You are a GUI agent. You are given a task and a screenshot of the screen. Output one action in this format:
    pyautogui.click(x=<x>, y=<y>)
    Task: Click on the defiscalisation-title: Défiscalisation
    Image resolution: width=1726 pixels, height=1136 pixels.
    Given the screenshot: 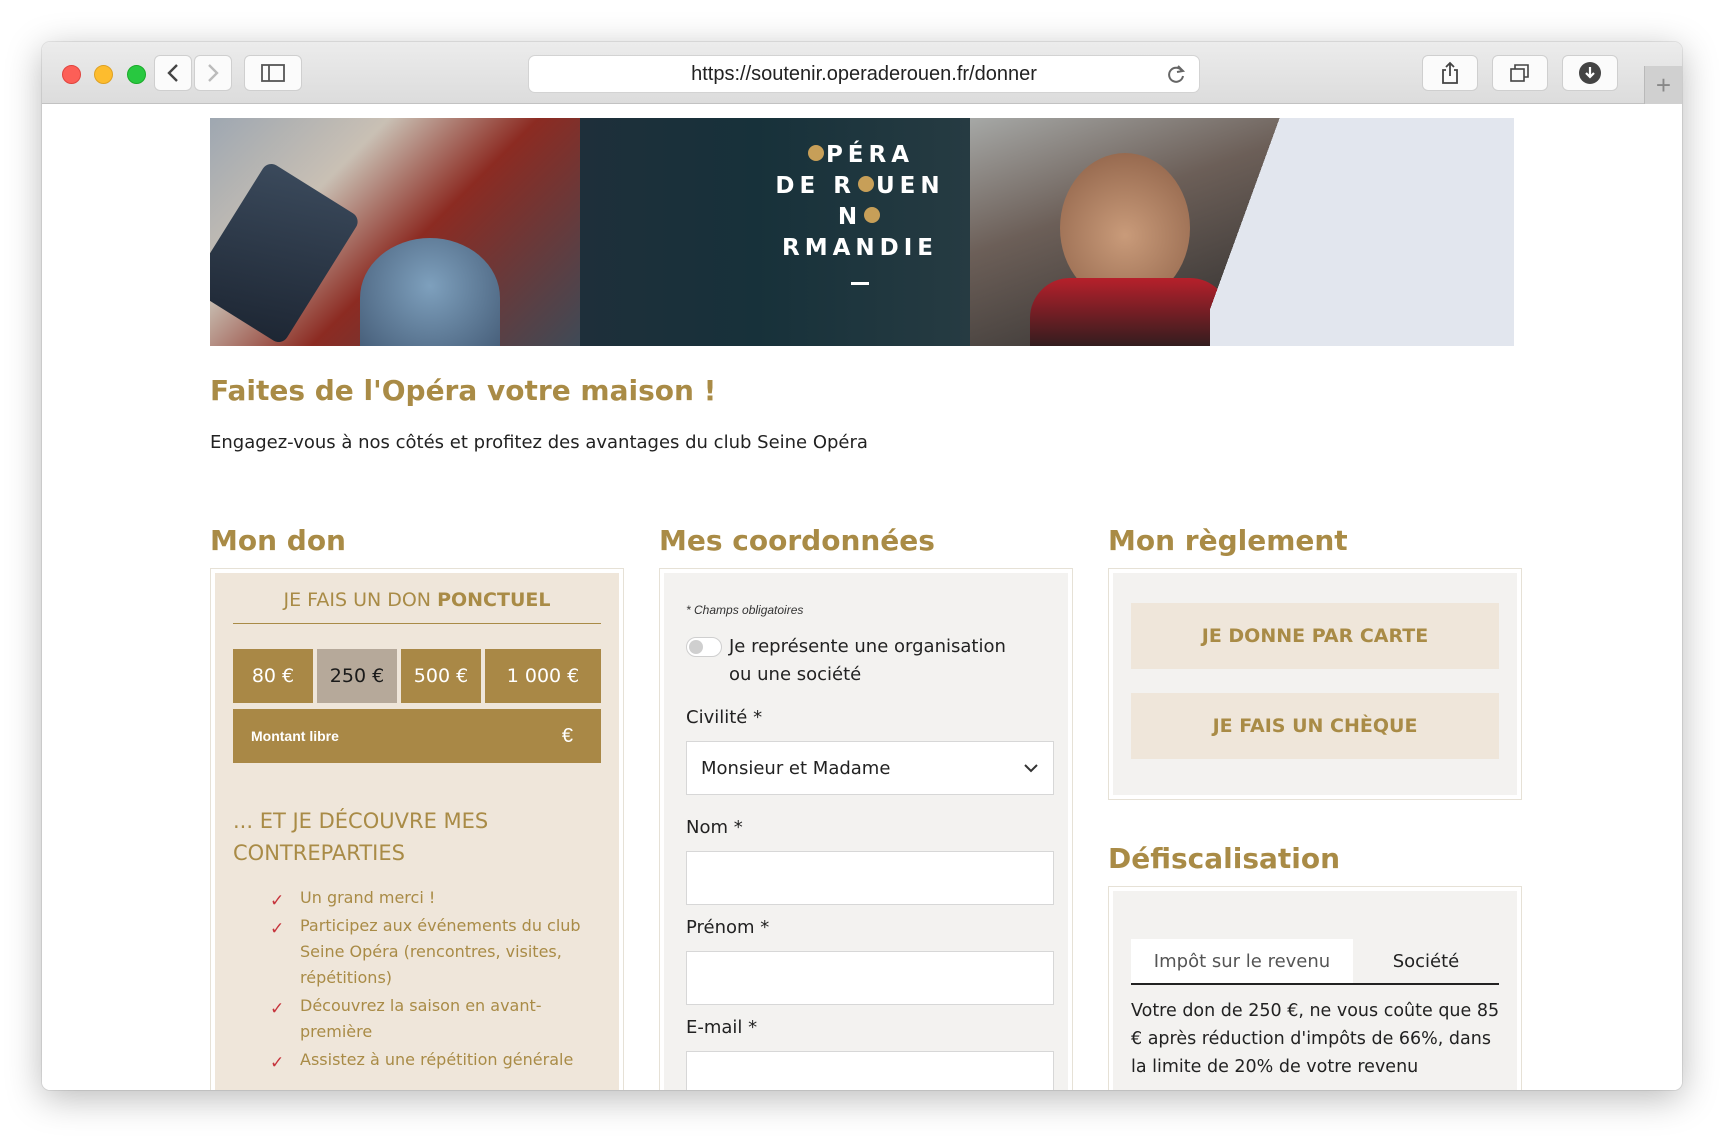 What is the action you would take?
    pyautogui.click(x=1224, y=858)
    